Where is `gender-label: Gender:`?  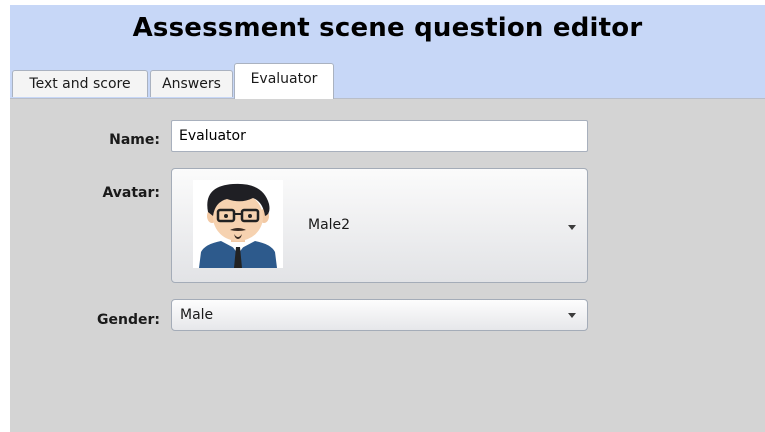
gender-label: Gender: is located at coordinates (128, 320).